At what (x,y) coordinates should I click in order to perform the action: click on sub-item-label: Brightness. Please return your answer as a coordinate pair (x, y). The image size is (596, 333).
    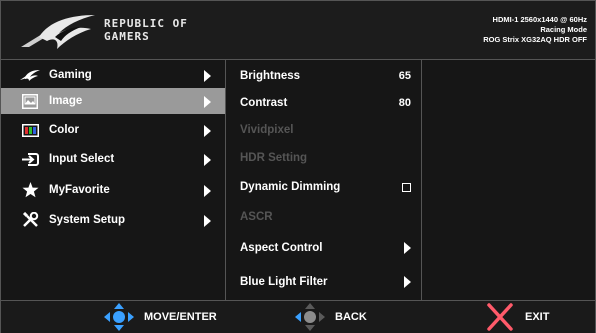
    Looking at the image, I should click on (270, 76).